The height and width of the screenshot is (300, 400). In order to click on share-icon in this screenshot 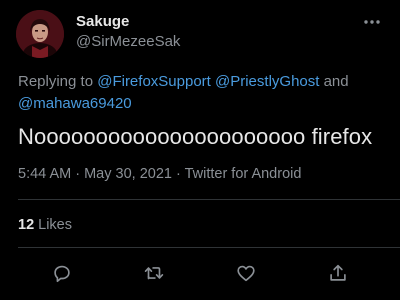, I will do `click(338, 272)`.